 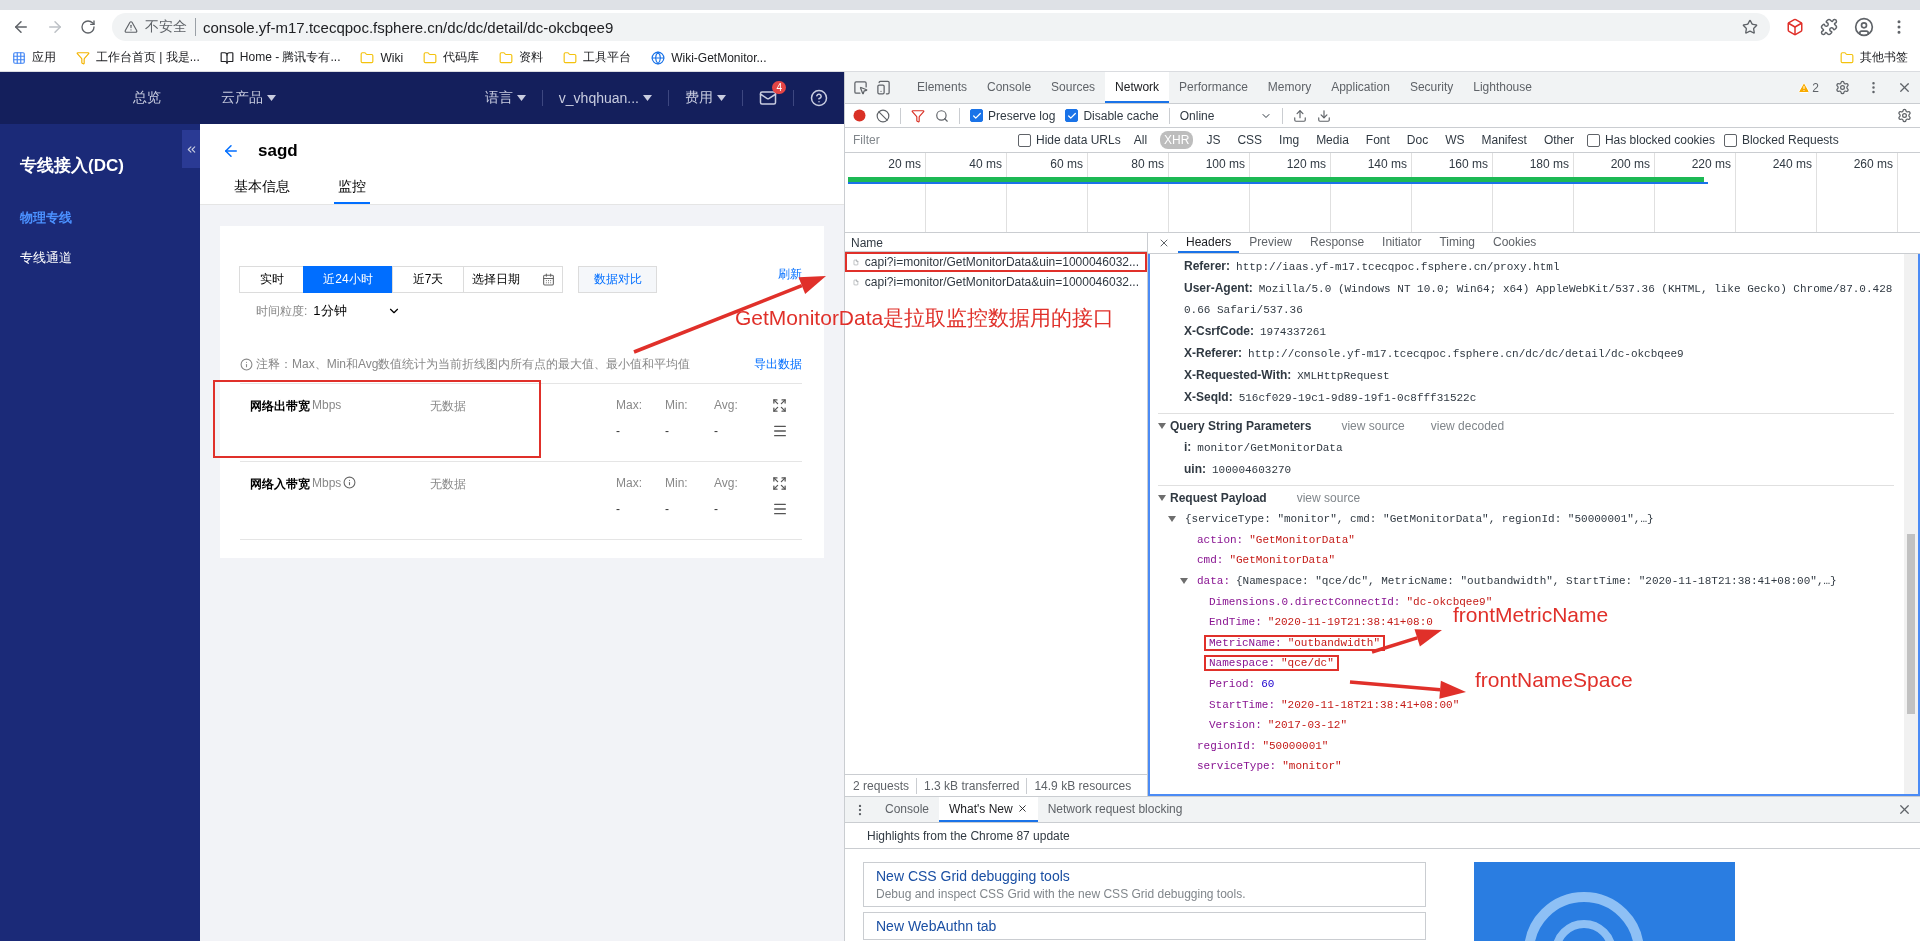 What do you see at coordinates (1829, 27) in the screenshot?
I see `extensions-icon` at bounding box center [1829, 27].